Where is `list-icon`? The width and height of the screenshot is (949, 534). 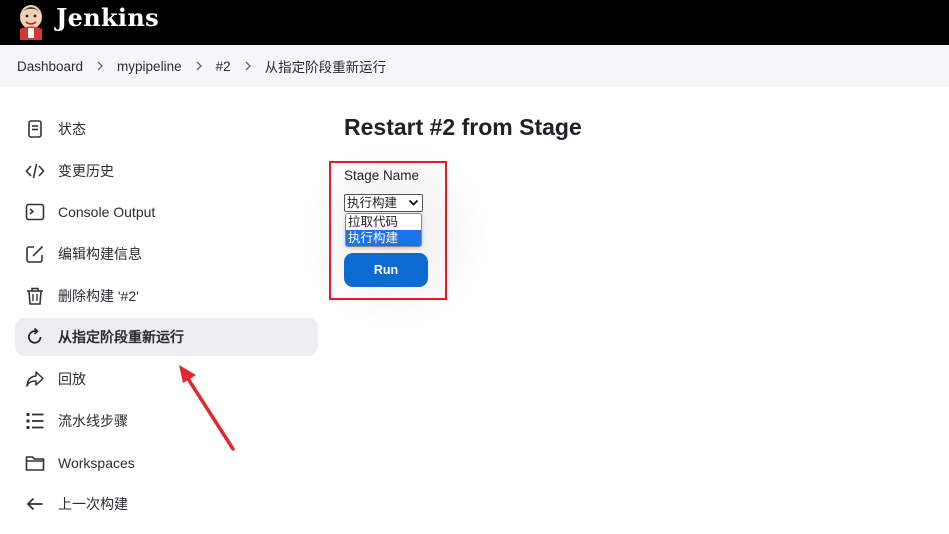 list-icon is located at coordinates (35, 421).